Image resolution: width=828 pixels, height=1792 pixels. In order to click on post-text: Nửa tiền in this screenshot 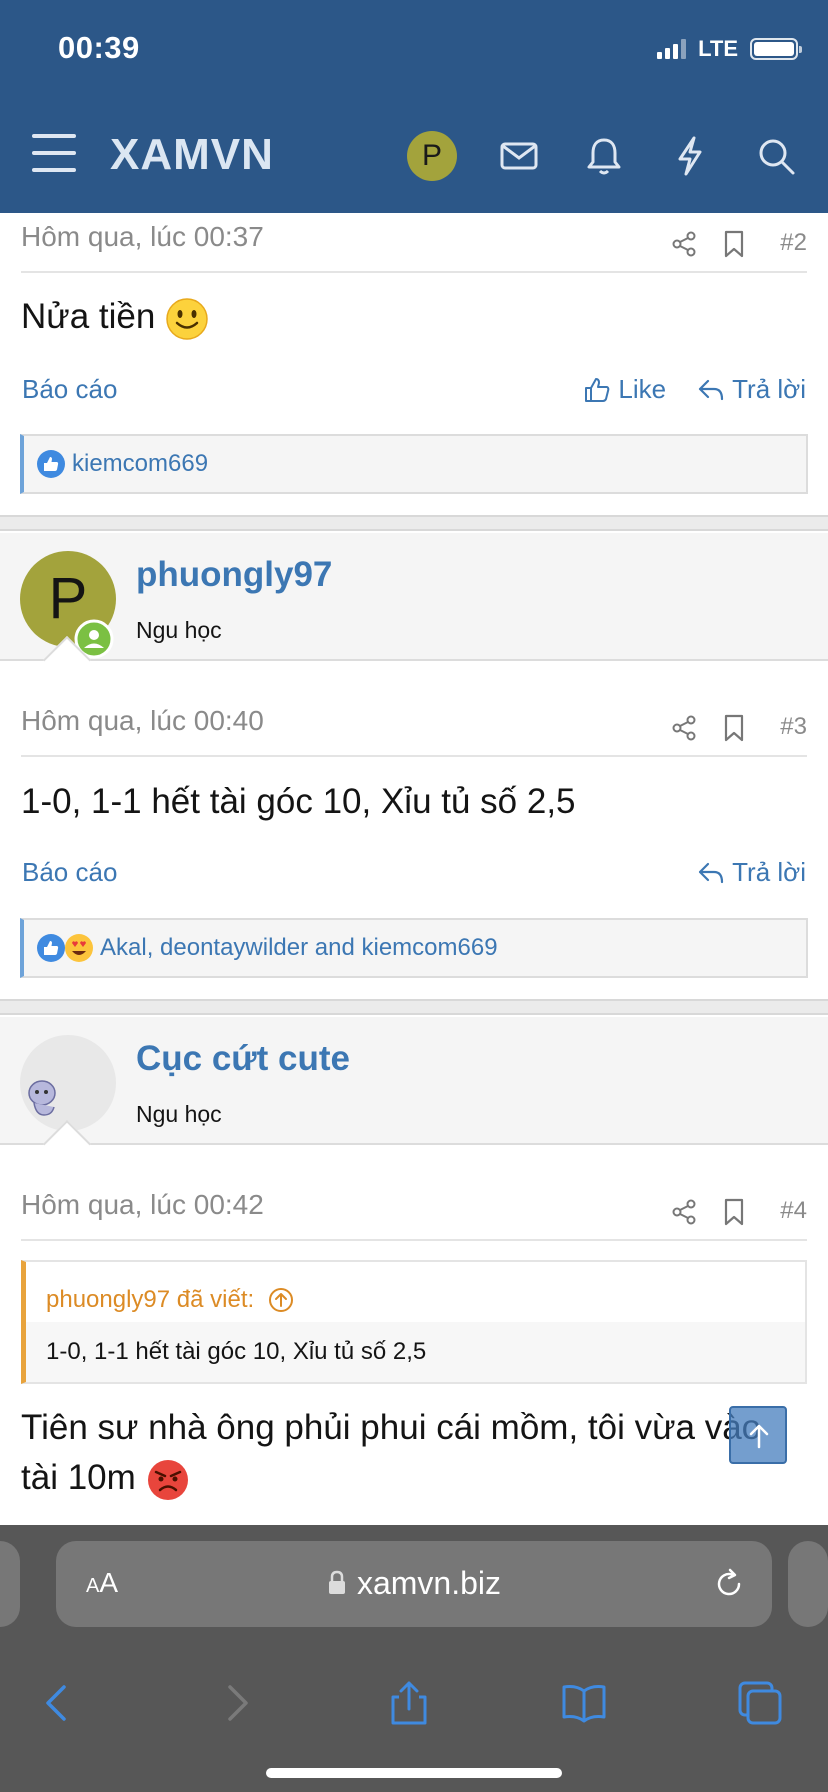, I will do `click(88, 316)`.